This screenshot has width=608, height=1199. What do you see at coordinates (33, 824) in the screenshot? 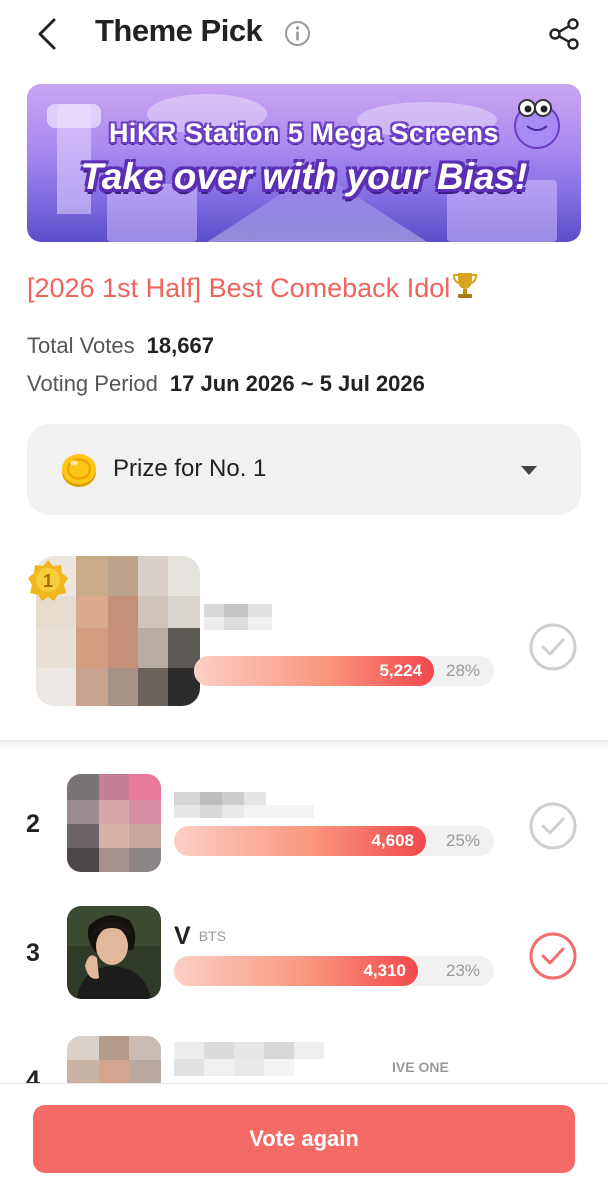
I see `rank-number: 2` at bounding box center [33, 824].